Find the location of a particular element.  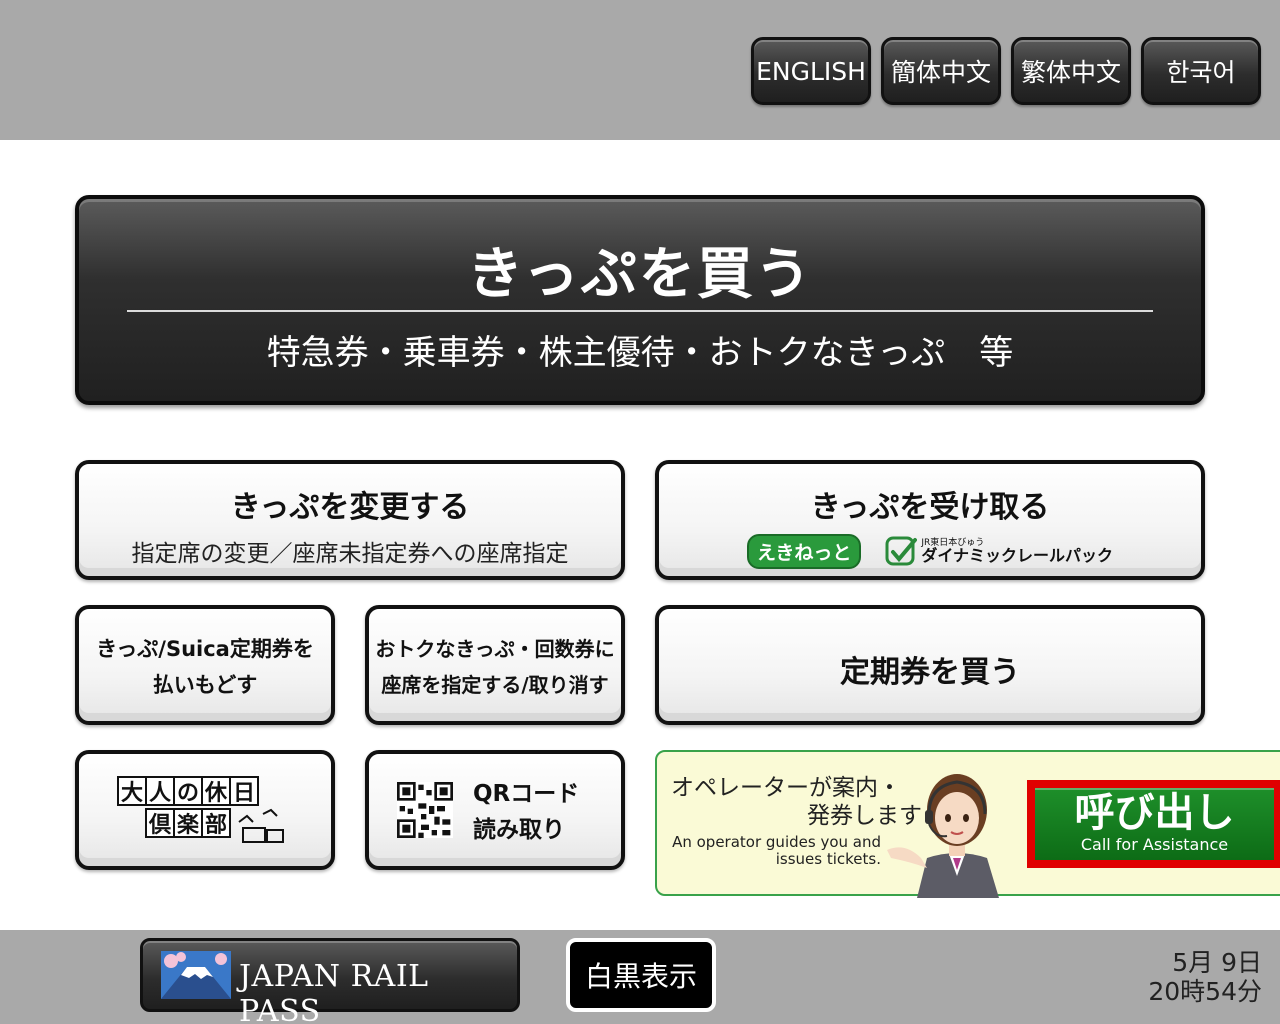

japan-rail-pass-button: JAPAN RAIL PASS is located at coordinates (330, 981).